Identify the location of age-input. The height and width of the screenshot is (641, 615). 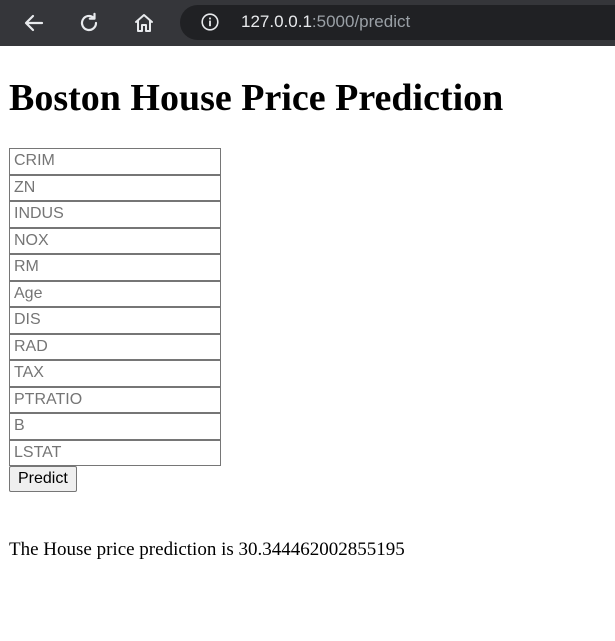
(115, 293).